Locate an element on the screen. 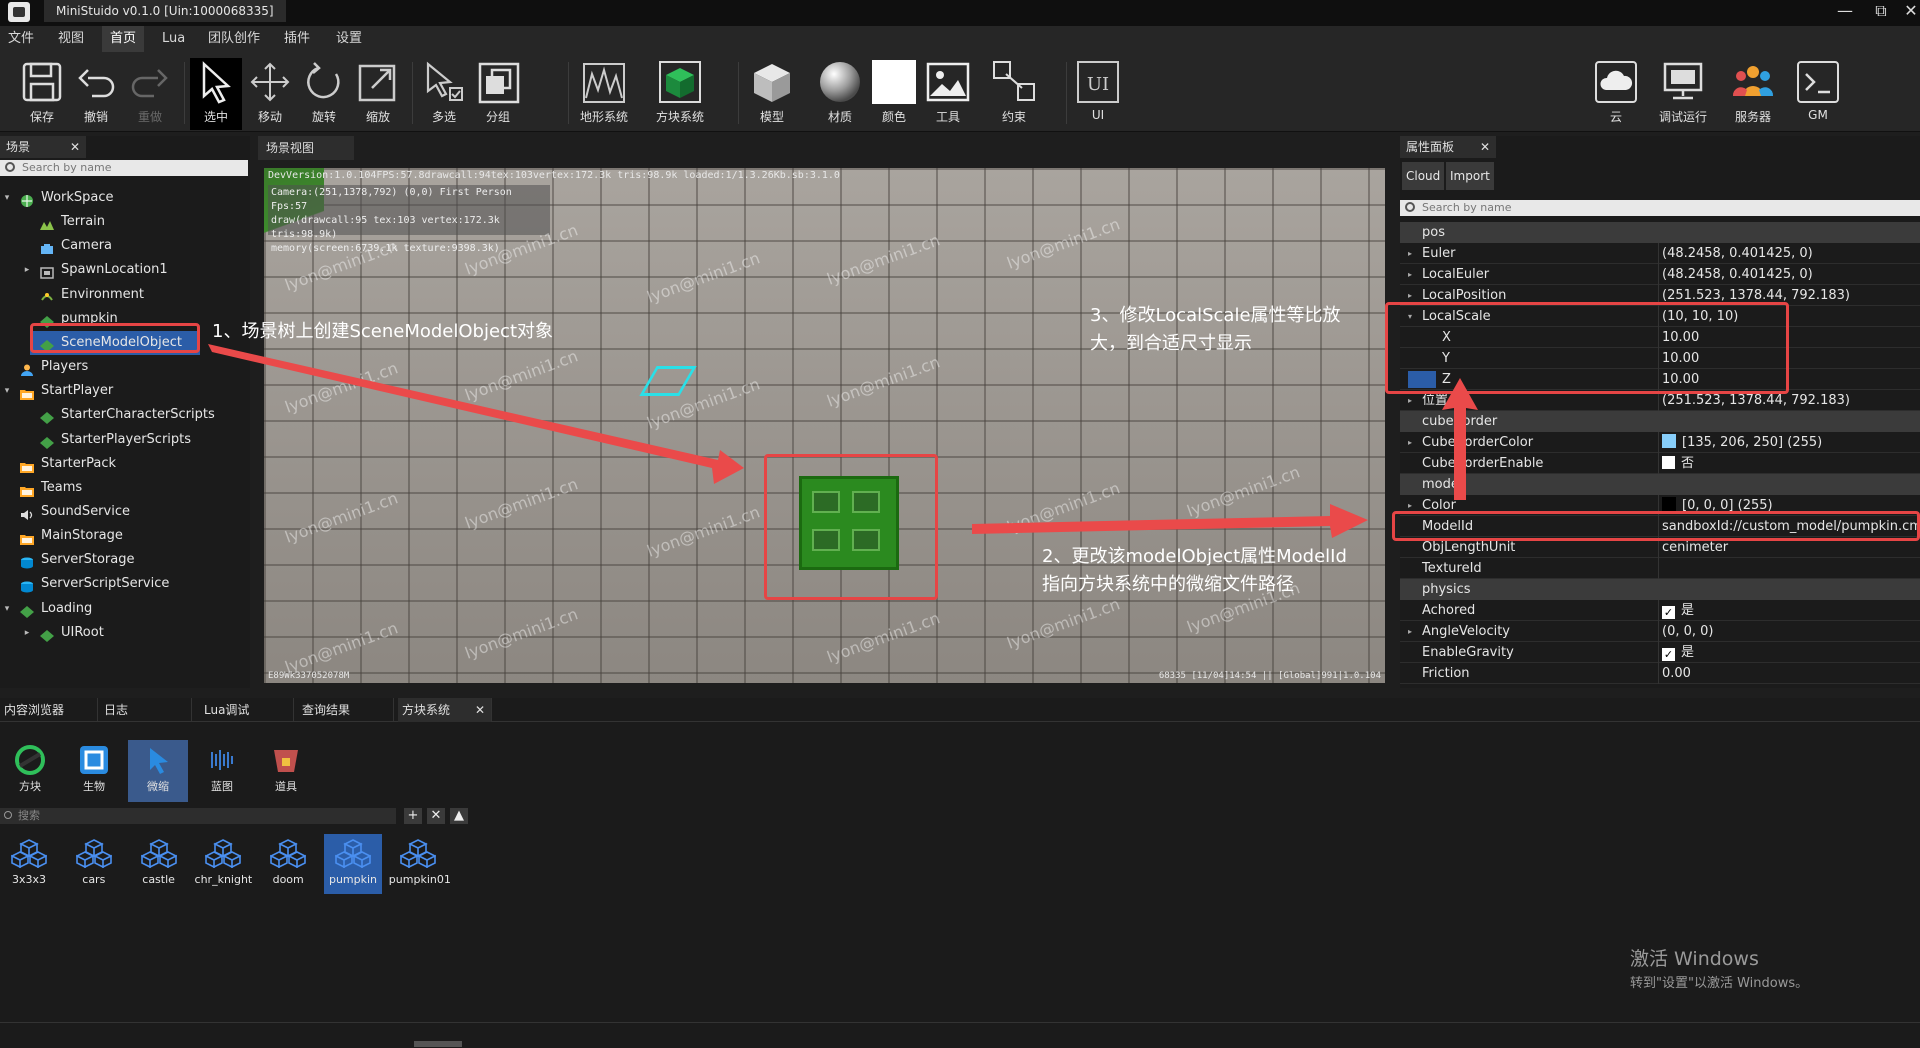 This screenshot has width=1920, height=1048. windows-activation-hint: 转到"设置"以激活 Windows。 is located at coordinates (1719, 983).